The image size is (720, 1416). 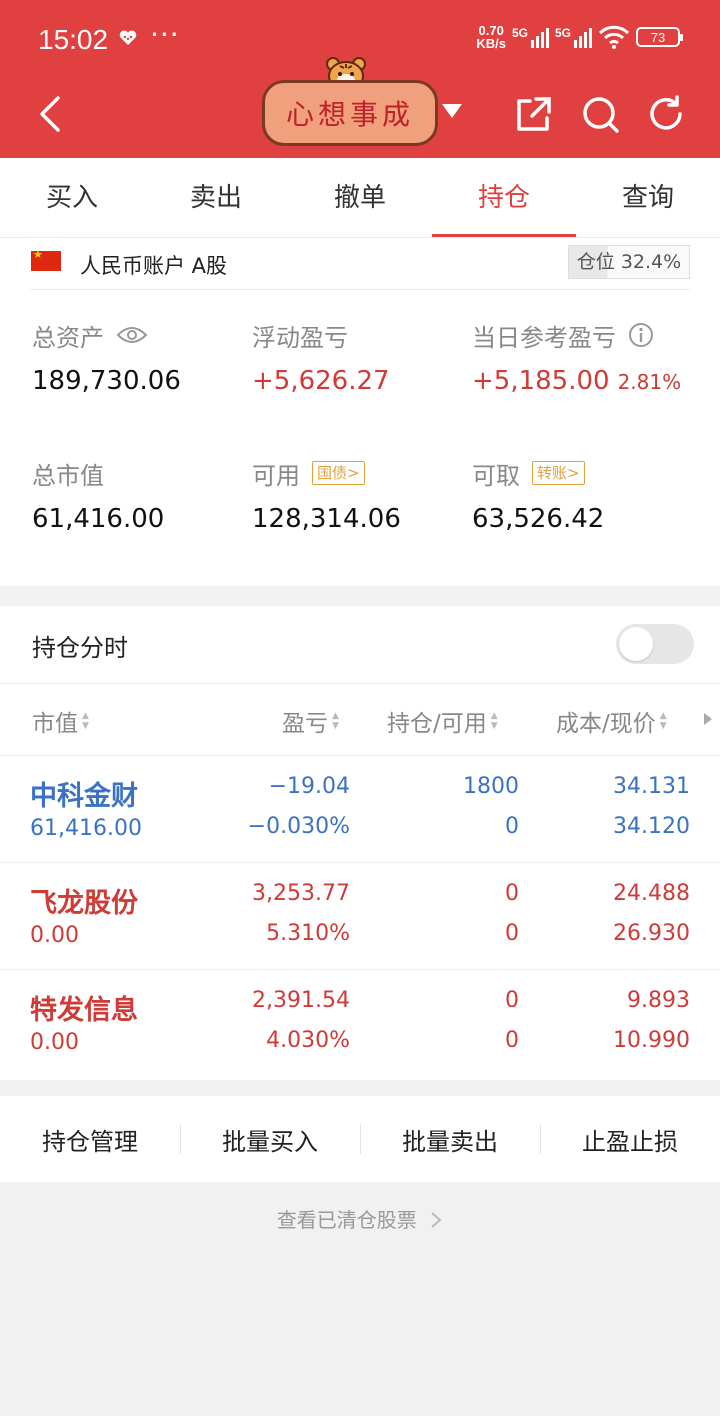 I want to click on net-speed: 0.70 KB/s, so click(x=491, y=37).